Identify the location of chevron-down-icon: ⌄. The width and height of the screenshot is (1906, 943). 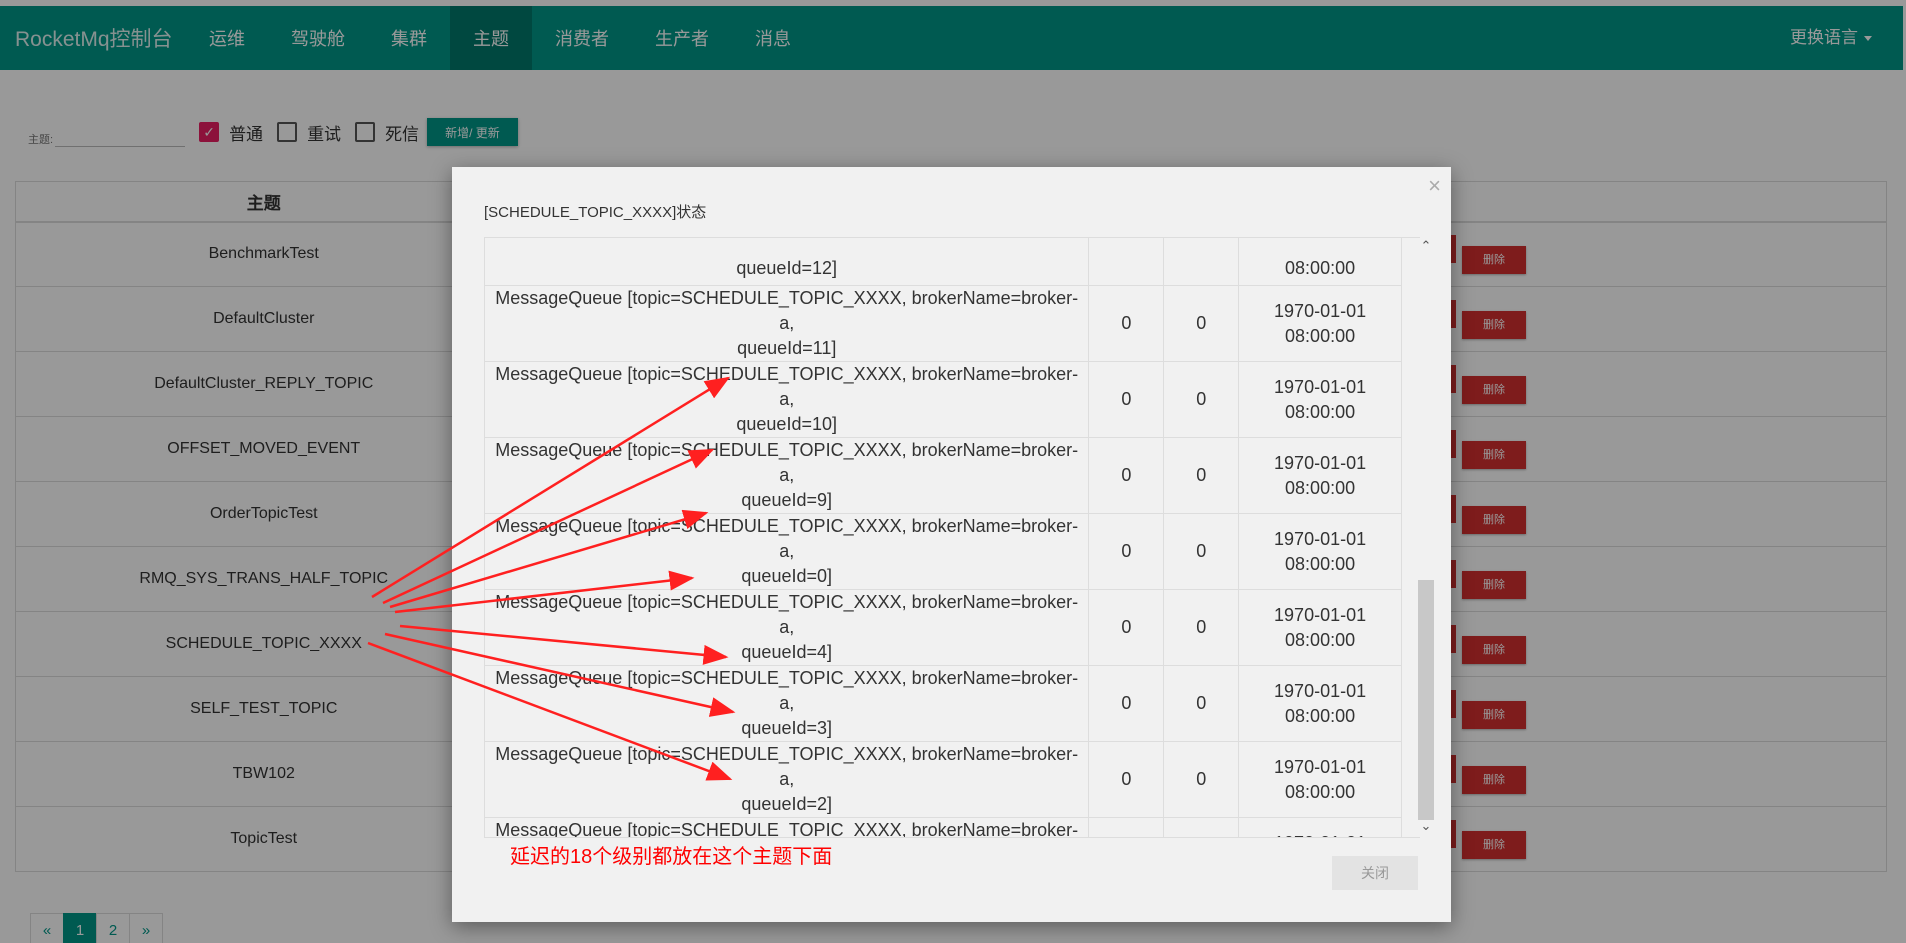
(1426, 826).